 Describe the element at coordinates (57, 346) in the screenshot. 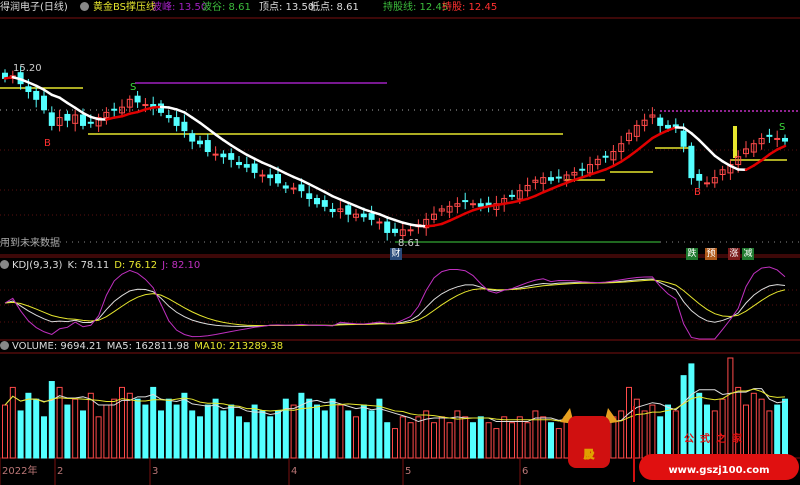

I see `volume-title: VOLUME: 9694.21` at that location.